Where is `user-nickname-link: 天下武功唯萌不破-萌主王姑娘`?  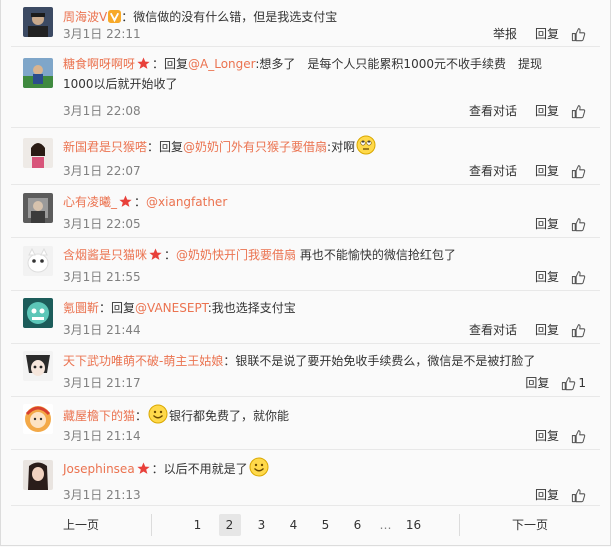 user-nickname-link: 天下武功唯萌不破-萌主王姑娘 is located at coordinates (143, 361).